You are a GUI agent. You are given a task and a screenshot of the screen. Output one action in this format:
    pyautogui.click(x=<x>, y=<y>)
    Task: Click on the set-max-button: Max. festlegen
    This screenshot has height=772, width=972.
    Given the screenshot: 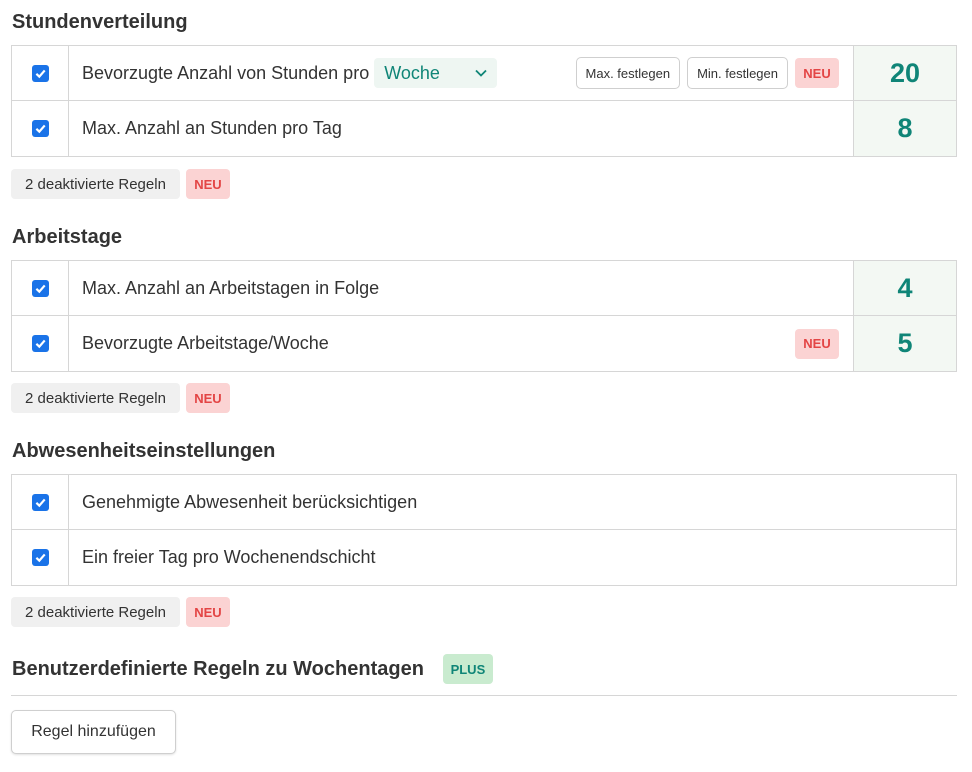 What is the action you would take?
    pyautogui.click(x=628, y=73)
    